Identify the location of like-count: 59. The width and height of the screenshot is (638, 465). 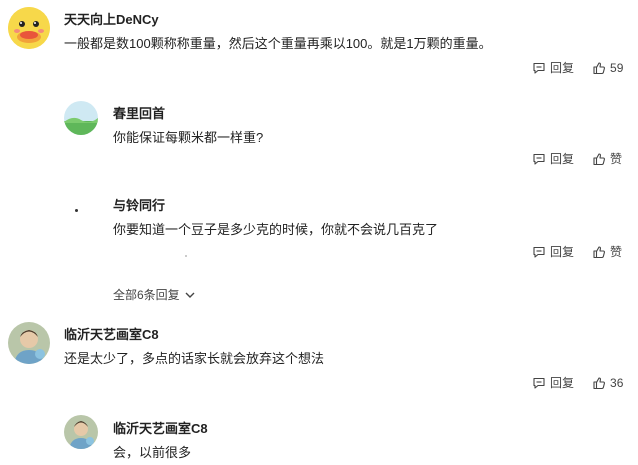
(617, 68).